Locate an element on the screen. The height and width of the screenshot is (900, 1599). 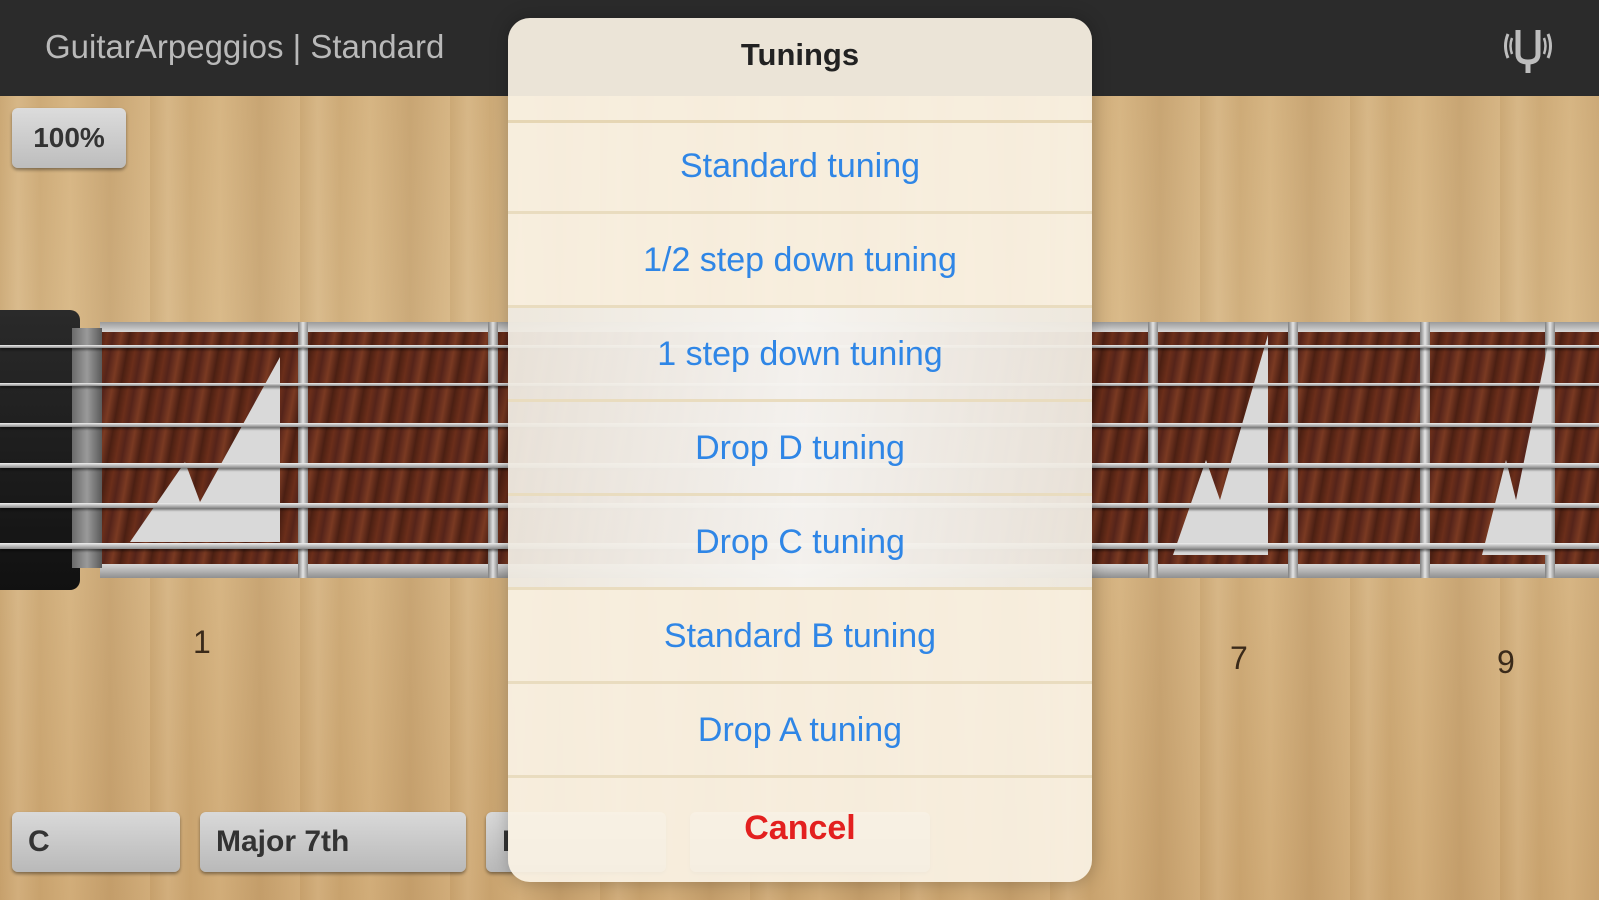
cancel-button: Cancel is located at coordinates (800, 830).